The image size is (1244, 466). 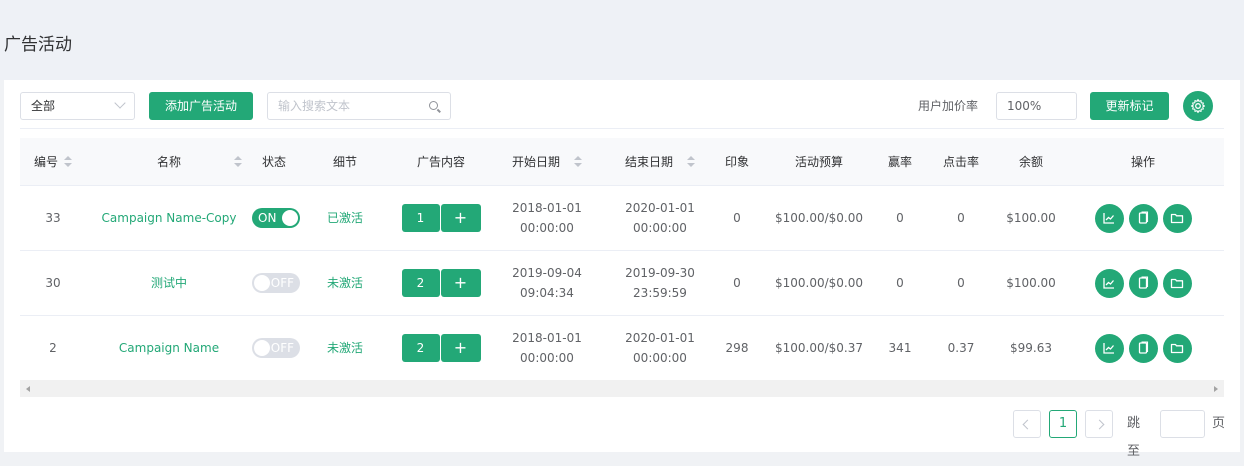 I want to click on ctr: 0.37, so click(x=961, y=348).